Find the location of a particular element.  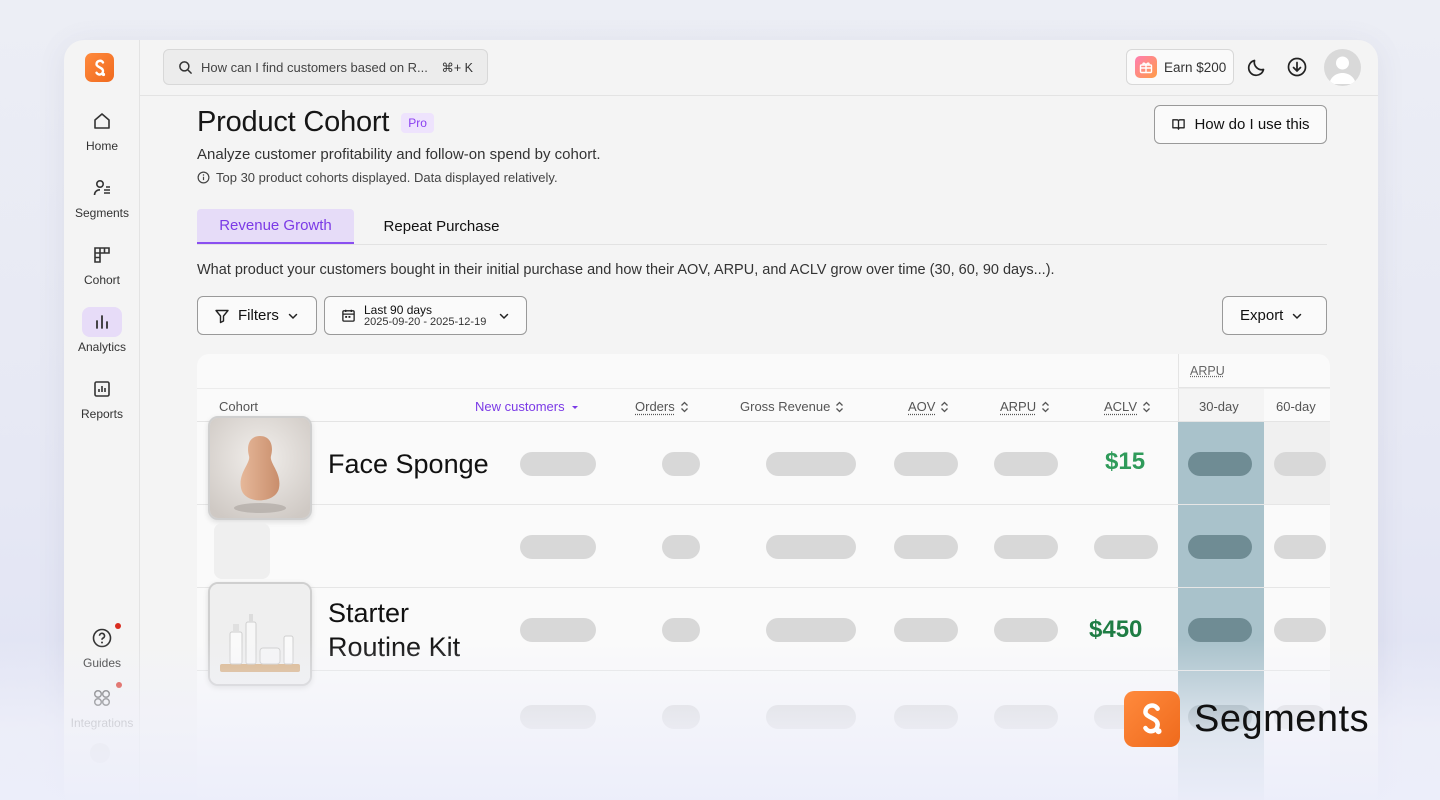

sidebar-item-analytics: Analytics is located at coordinates (102, 337).